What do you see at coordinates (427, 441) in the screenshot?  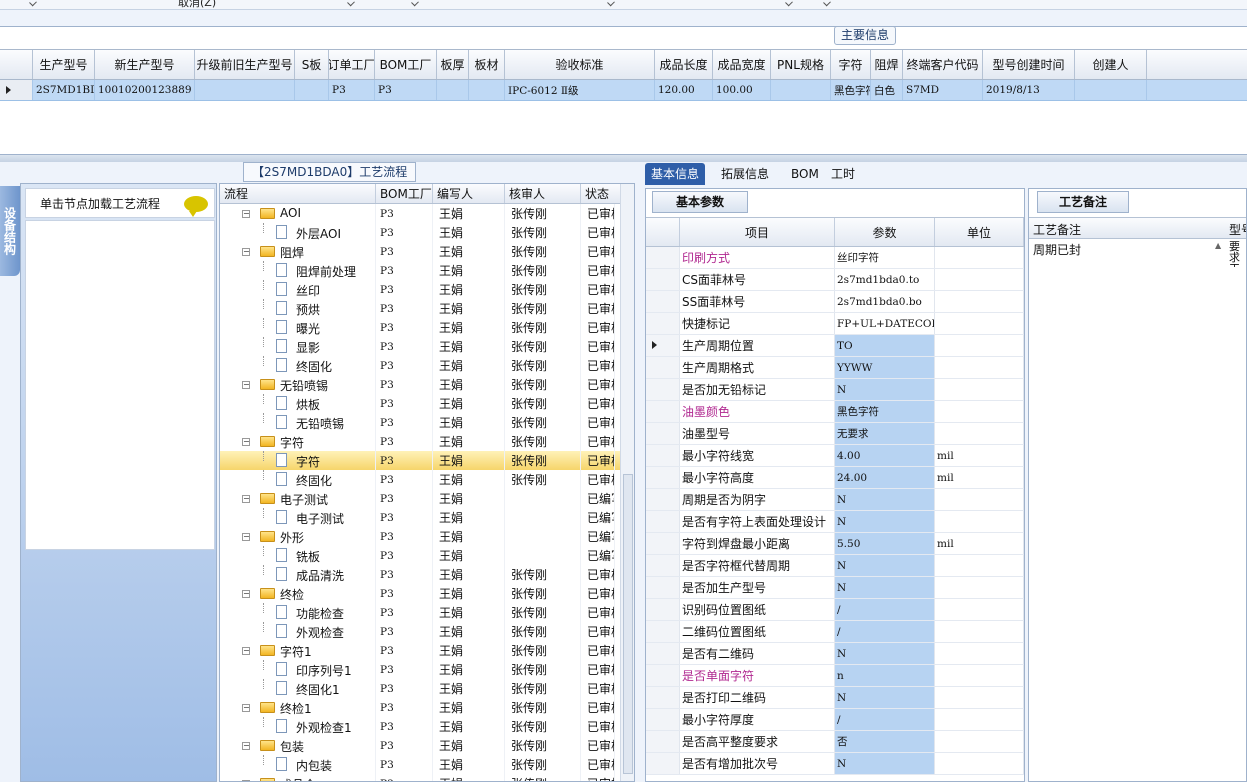 I see `tree-row: − 字符 P3王娟张传刚已审核` at bounding box center [427, 441].